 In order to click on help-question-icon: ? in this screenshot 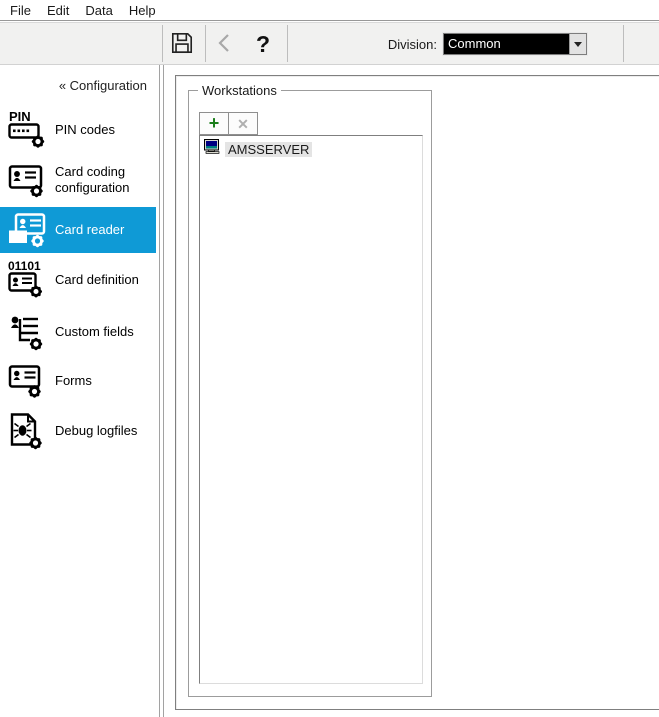, I will do `click(263, 43)`.